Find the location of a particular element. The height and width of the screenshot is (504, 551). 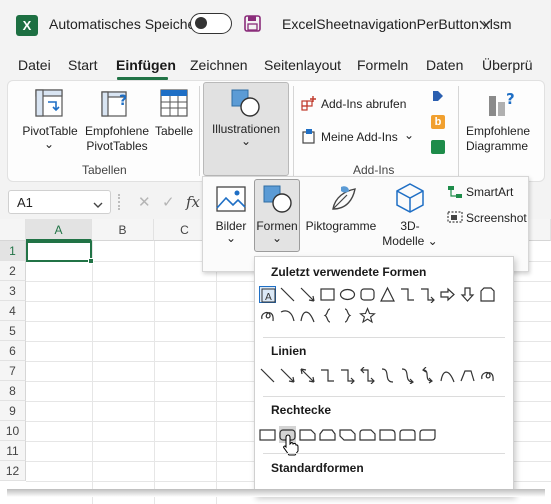

elbow-double-arrow-connector-shape is located at coordinates (367, 375).